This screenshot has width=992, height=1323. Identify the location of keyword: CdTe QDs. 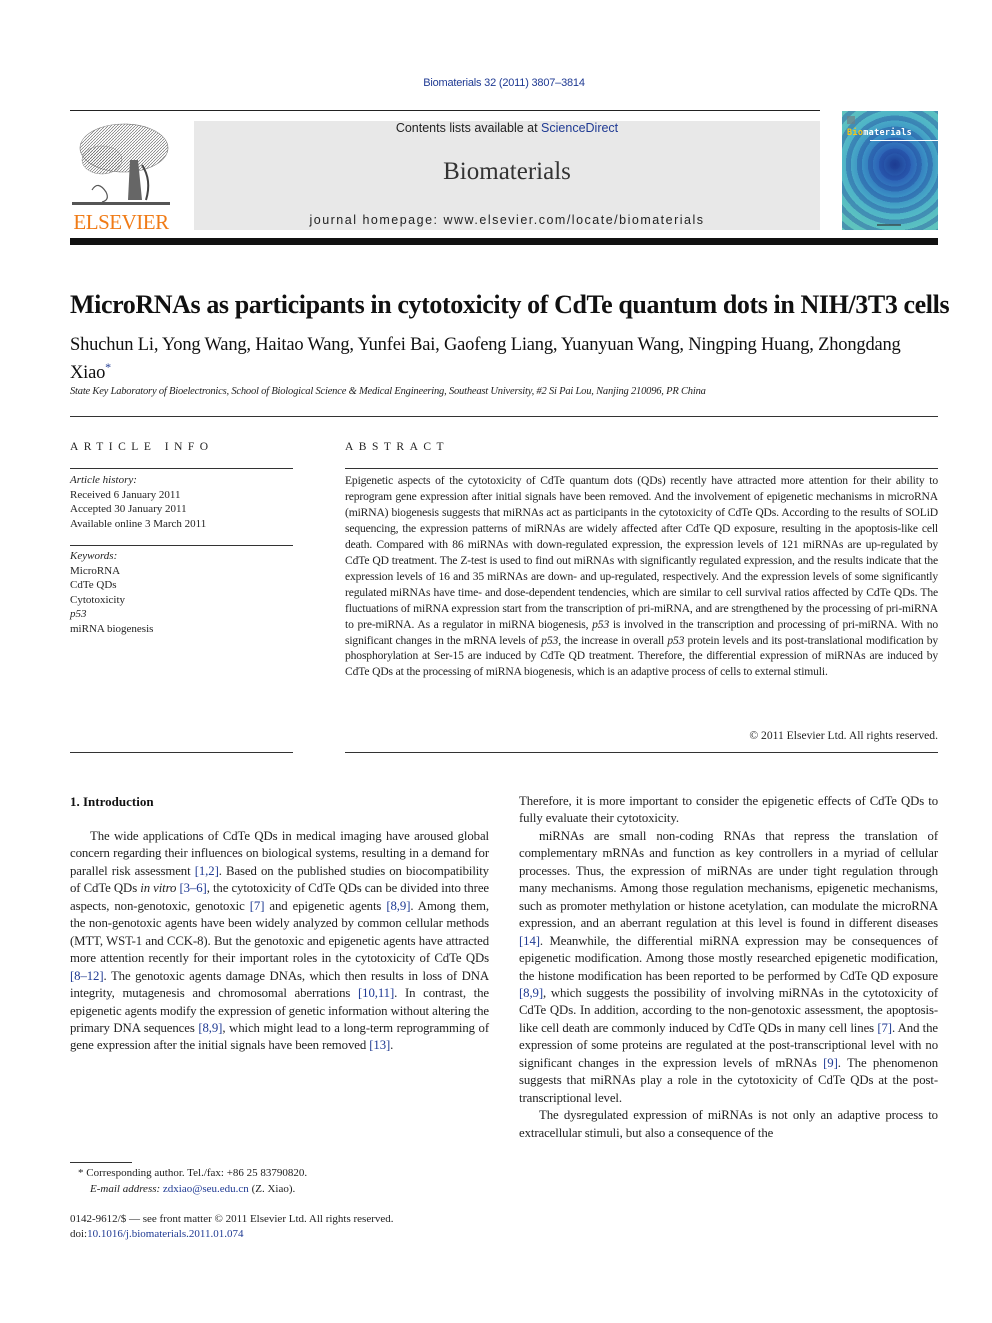
(93, 585).